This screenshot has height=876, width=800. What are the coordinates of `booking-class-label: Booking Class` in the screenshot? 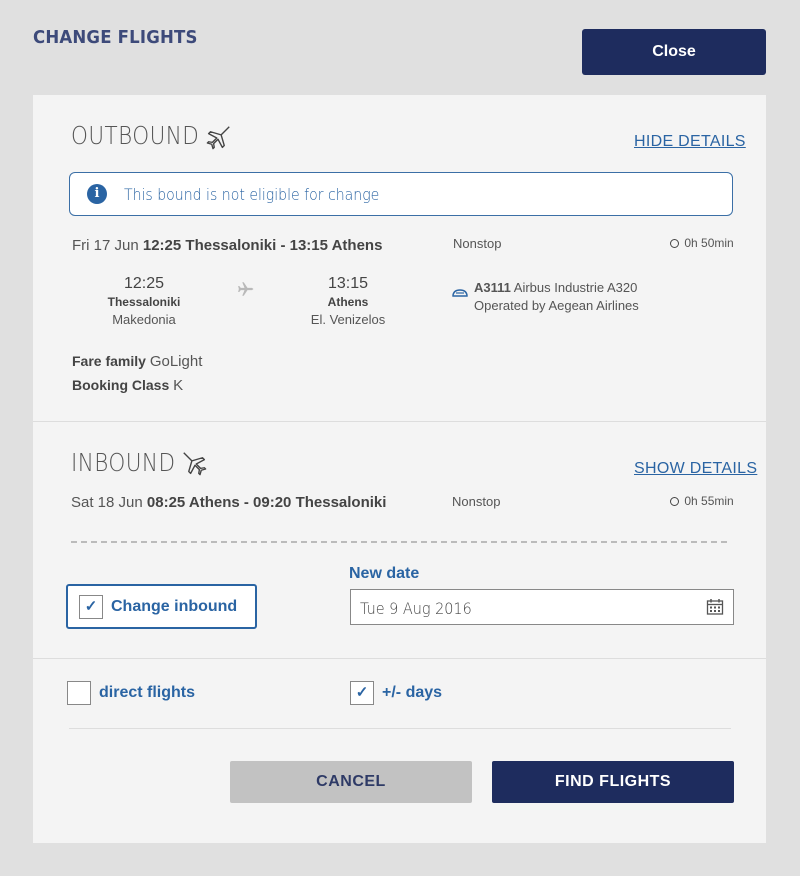 It's located at (121, 385).